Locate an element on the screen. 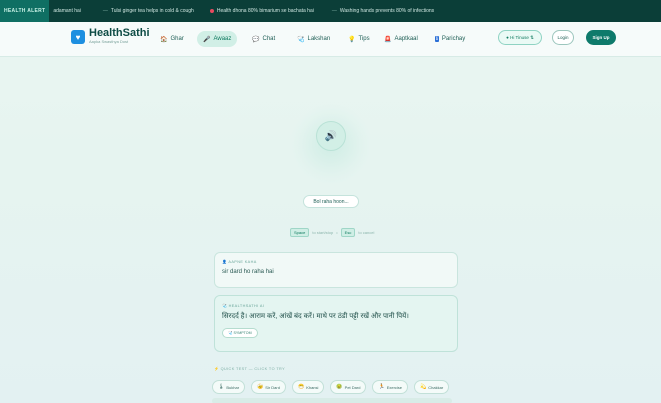 This screenshot has width=661, height=403. brand: HealthSathi Aapka Swasthya Dost is located at coordinates (119, 36).